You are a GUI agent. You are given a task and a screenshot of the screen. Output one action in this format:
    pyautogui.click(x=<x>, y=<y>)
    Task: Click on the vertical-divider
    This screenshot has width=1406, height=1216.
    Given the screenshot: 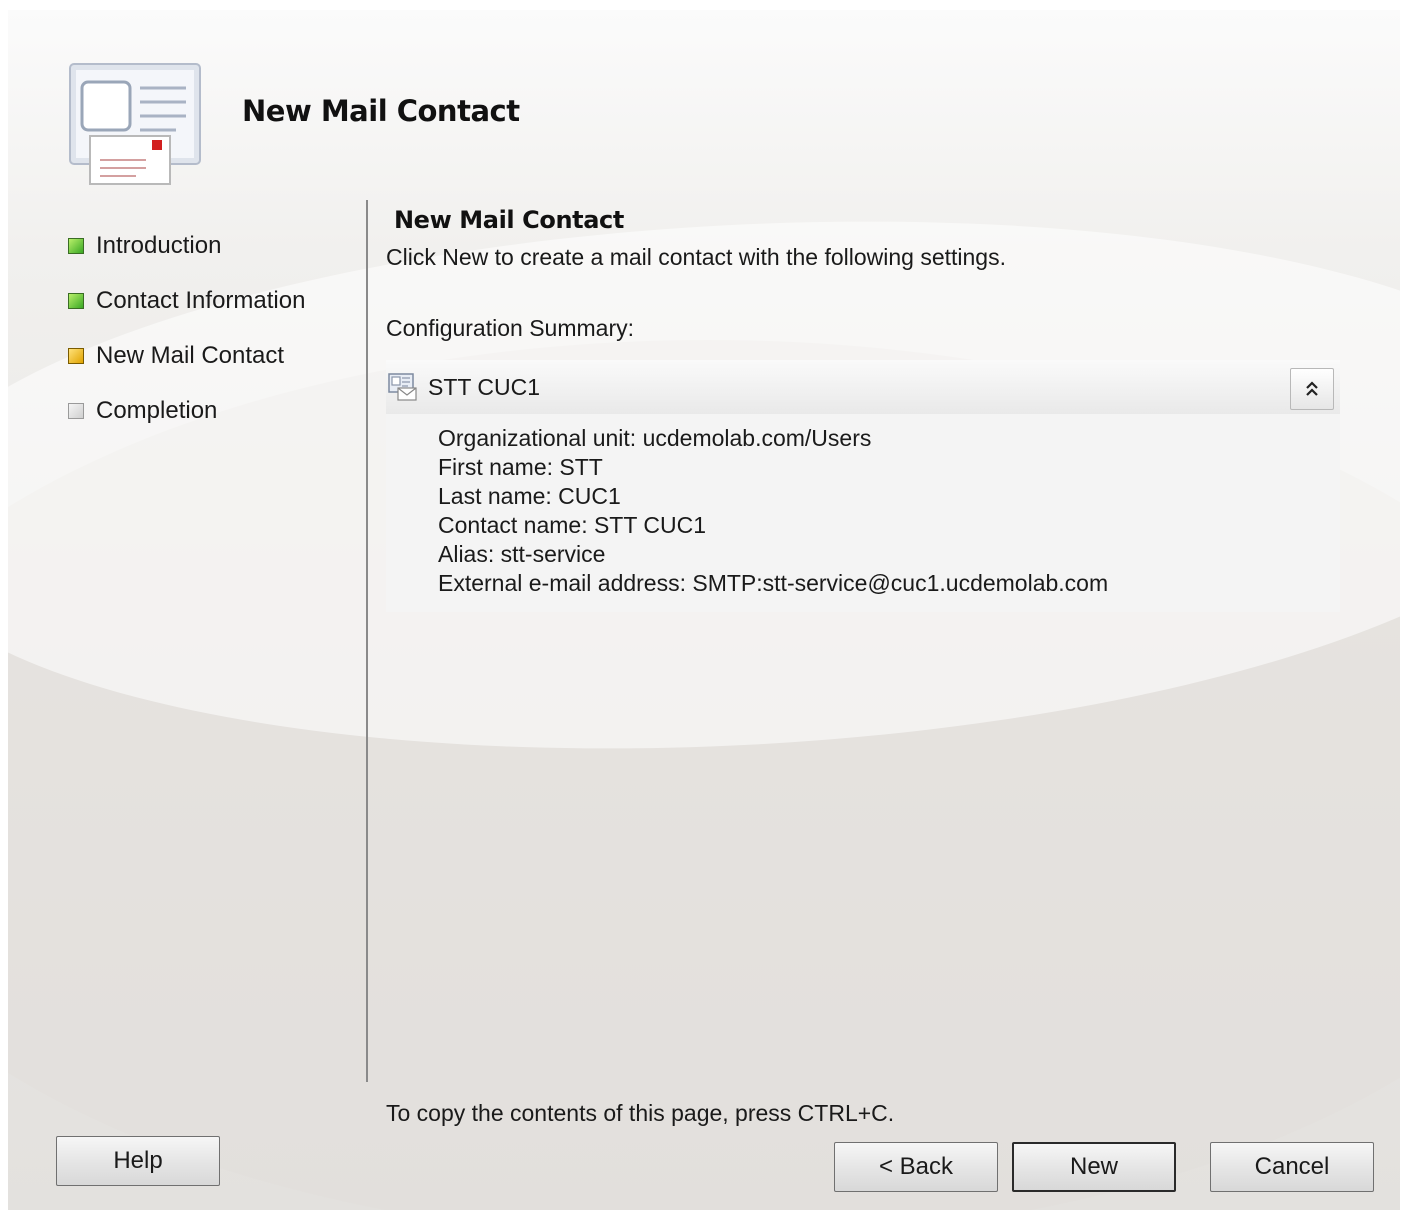 What is the action you would take?
    pyautogui.click(x=367, y=641)
    